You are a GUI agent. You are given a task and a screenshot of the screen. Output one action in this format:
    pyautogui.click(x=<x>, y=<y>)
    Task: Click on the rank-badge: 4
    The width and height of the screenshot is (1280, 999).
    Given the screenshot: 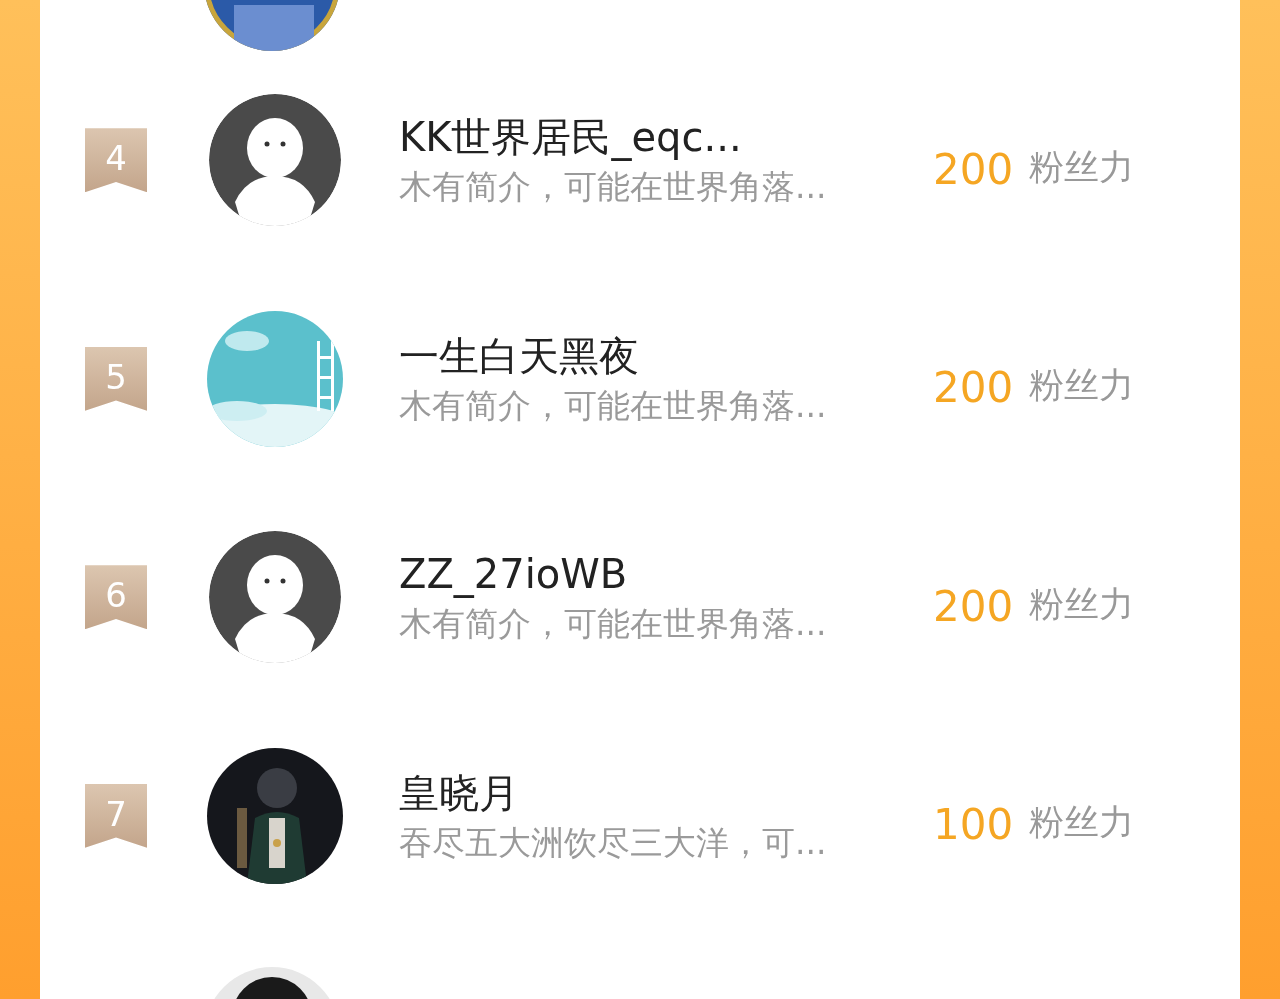 What is the action you would take?
    pyautogui.click(x=116, y=160)
    